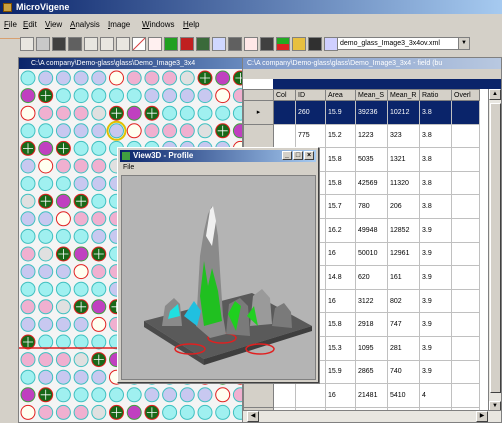 The image size is (502, 423). What do you see at coordinates (267, 44) in the screenshot?
I see `disk-icon` at bounding box center [267, 44].